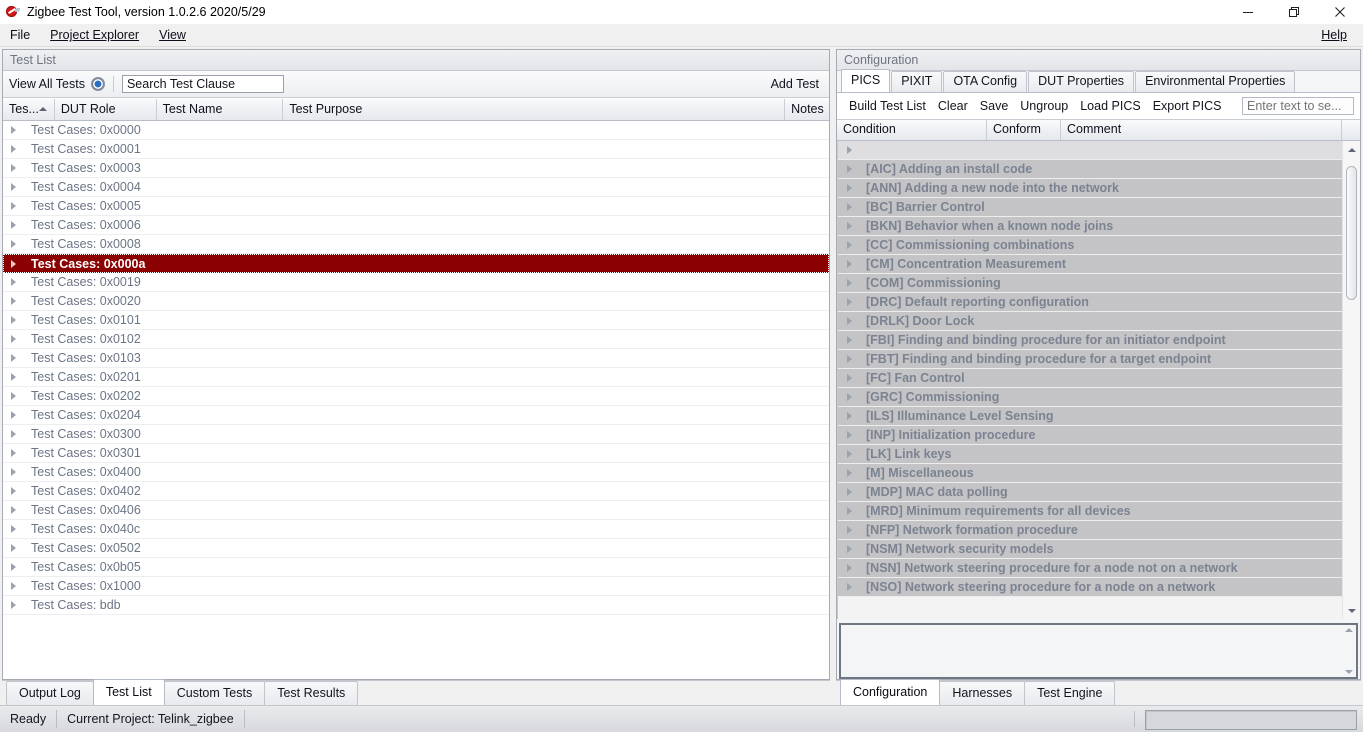 This screenshot has width=1363, height=732. What do you see at coordinates (1090, 549) in the screenshot?
I see `pics-row: [NSM] Network security models` at bounding box center [1090, 549].